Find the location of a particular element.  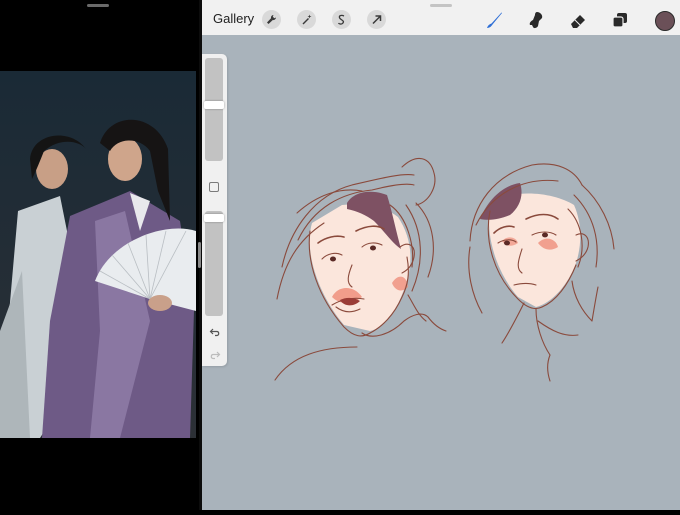

transform-arrow-icon is located at coordinates (377, 20).